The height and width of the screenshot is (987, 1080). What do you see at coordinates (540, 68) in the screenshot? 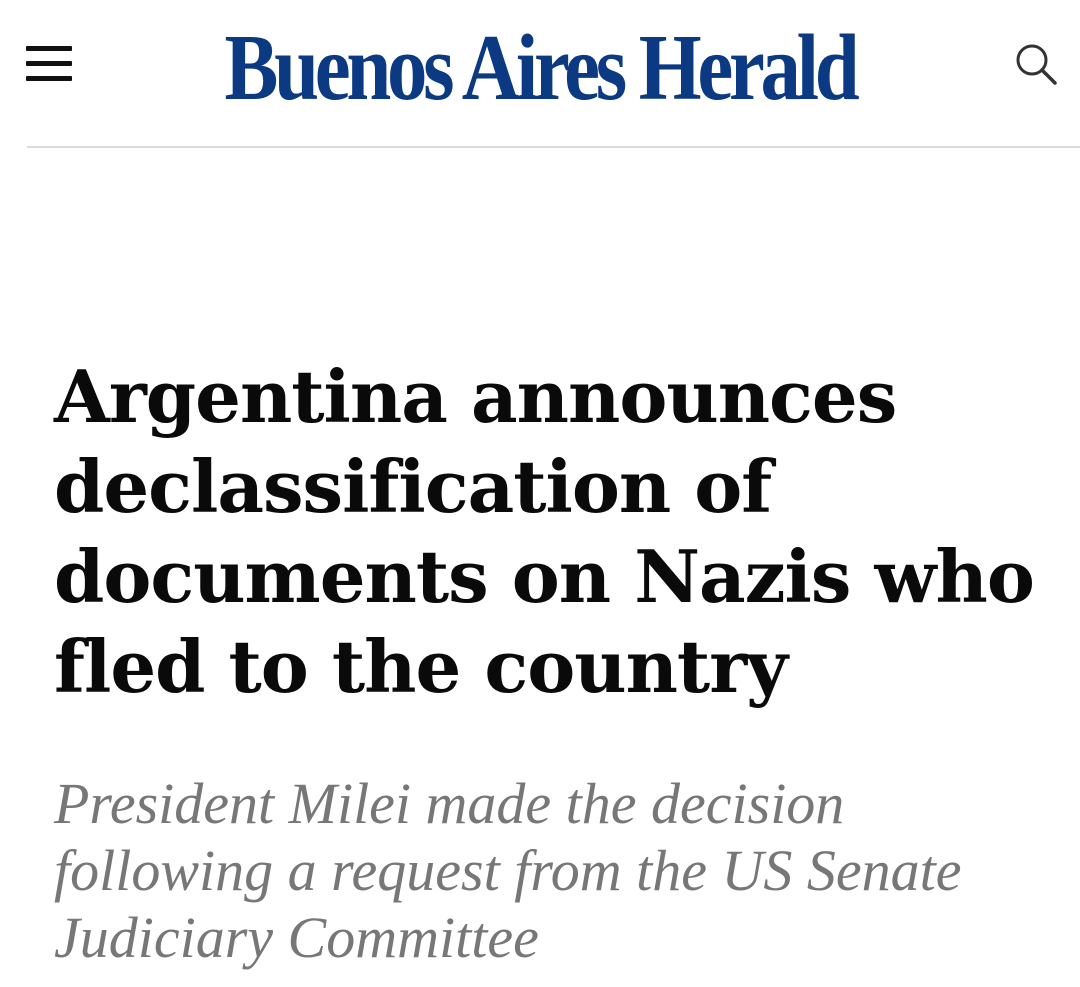
I see `site-logo: Buenos Aires Herald` at bounding box center [540, 68].